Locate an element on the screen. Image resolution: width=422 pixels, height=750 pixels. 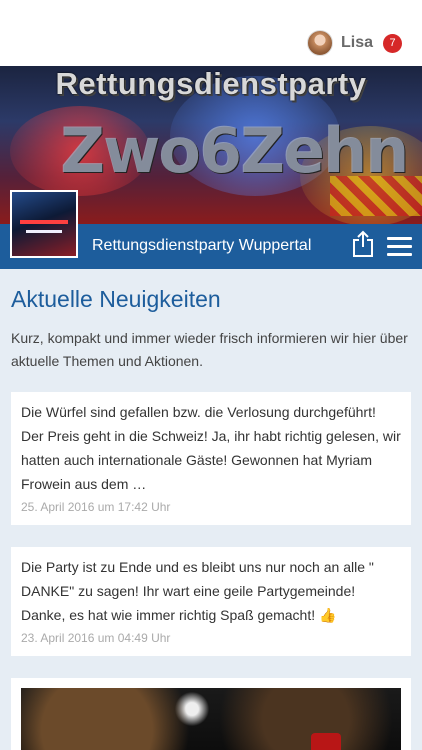
app-title: Rettungsdienstparty Wuppertal is located at coordinates (202, 245).